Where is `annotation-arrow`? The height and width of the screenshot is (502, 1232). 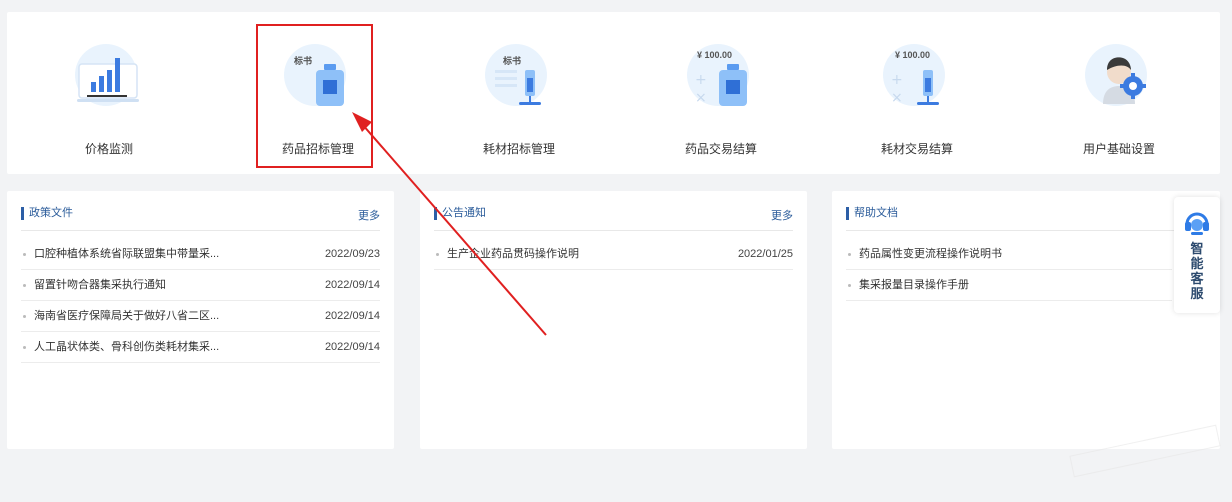 annotation-arrow is located at coordinates (449, 224).